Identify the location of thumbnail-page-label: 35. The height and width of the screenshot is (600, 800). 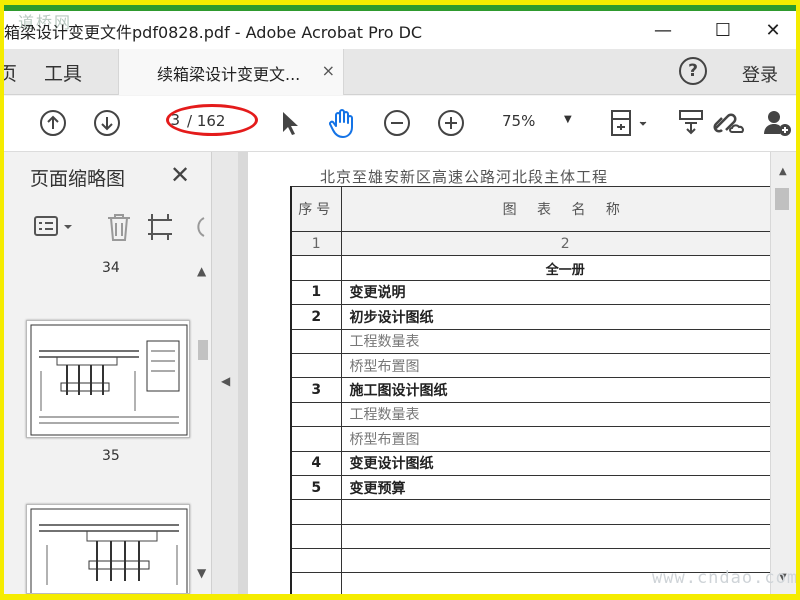
(111, 456).